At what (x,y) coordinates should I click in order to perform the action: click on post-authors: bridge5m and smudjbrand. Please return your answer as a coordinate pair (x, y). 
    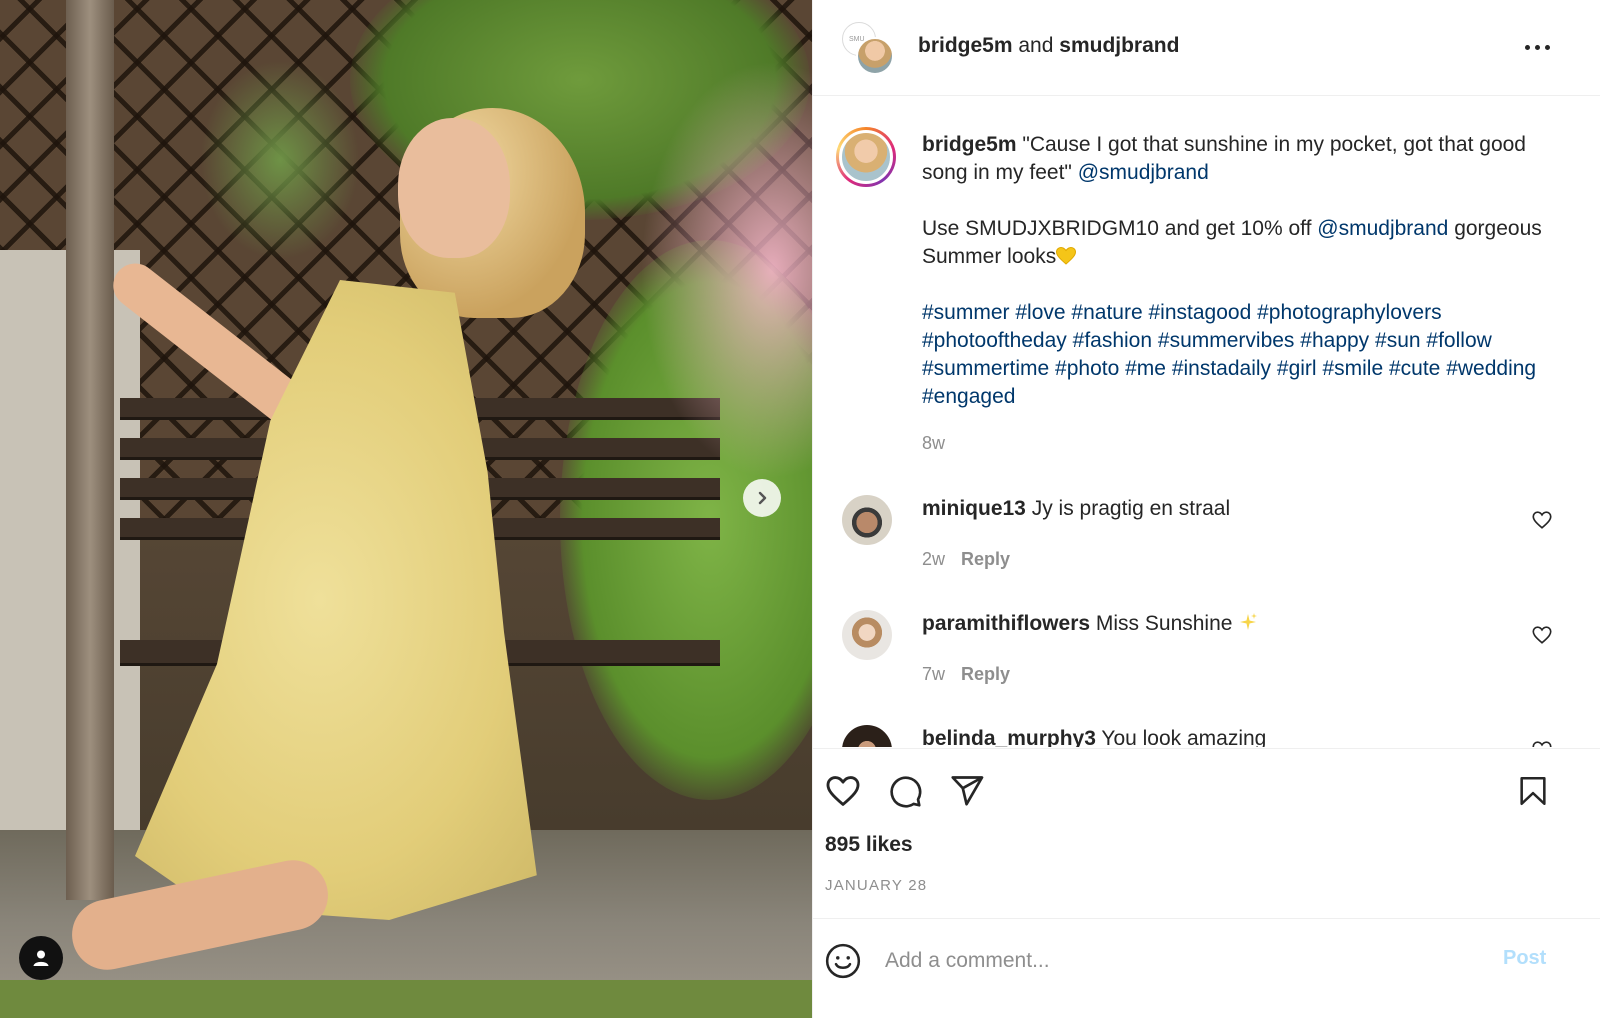
    Looking at the image, I should click on (1048, 46).